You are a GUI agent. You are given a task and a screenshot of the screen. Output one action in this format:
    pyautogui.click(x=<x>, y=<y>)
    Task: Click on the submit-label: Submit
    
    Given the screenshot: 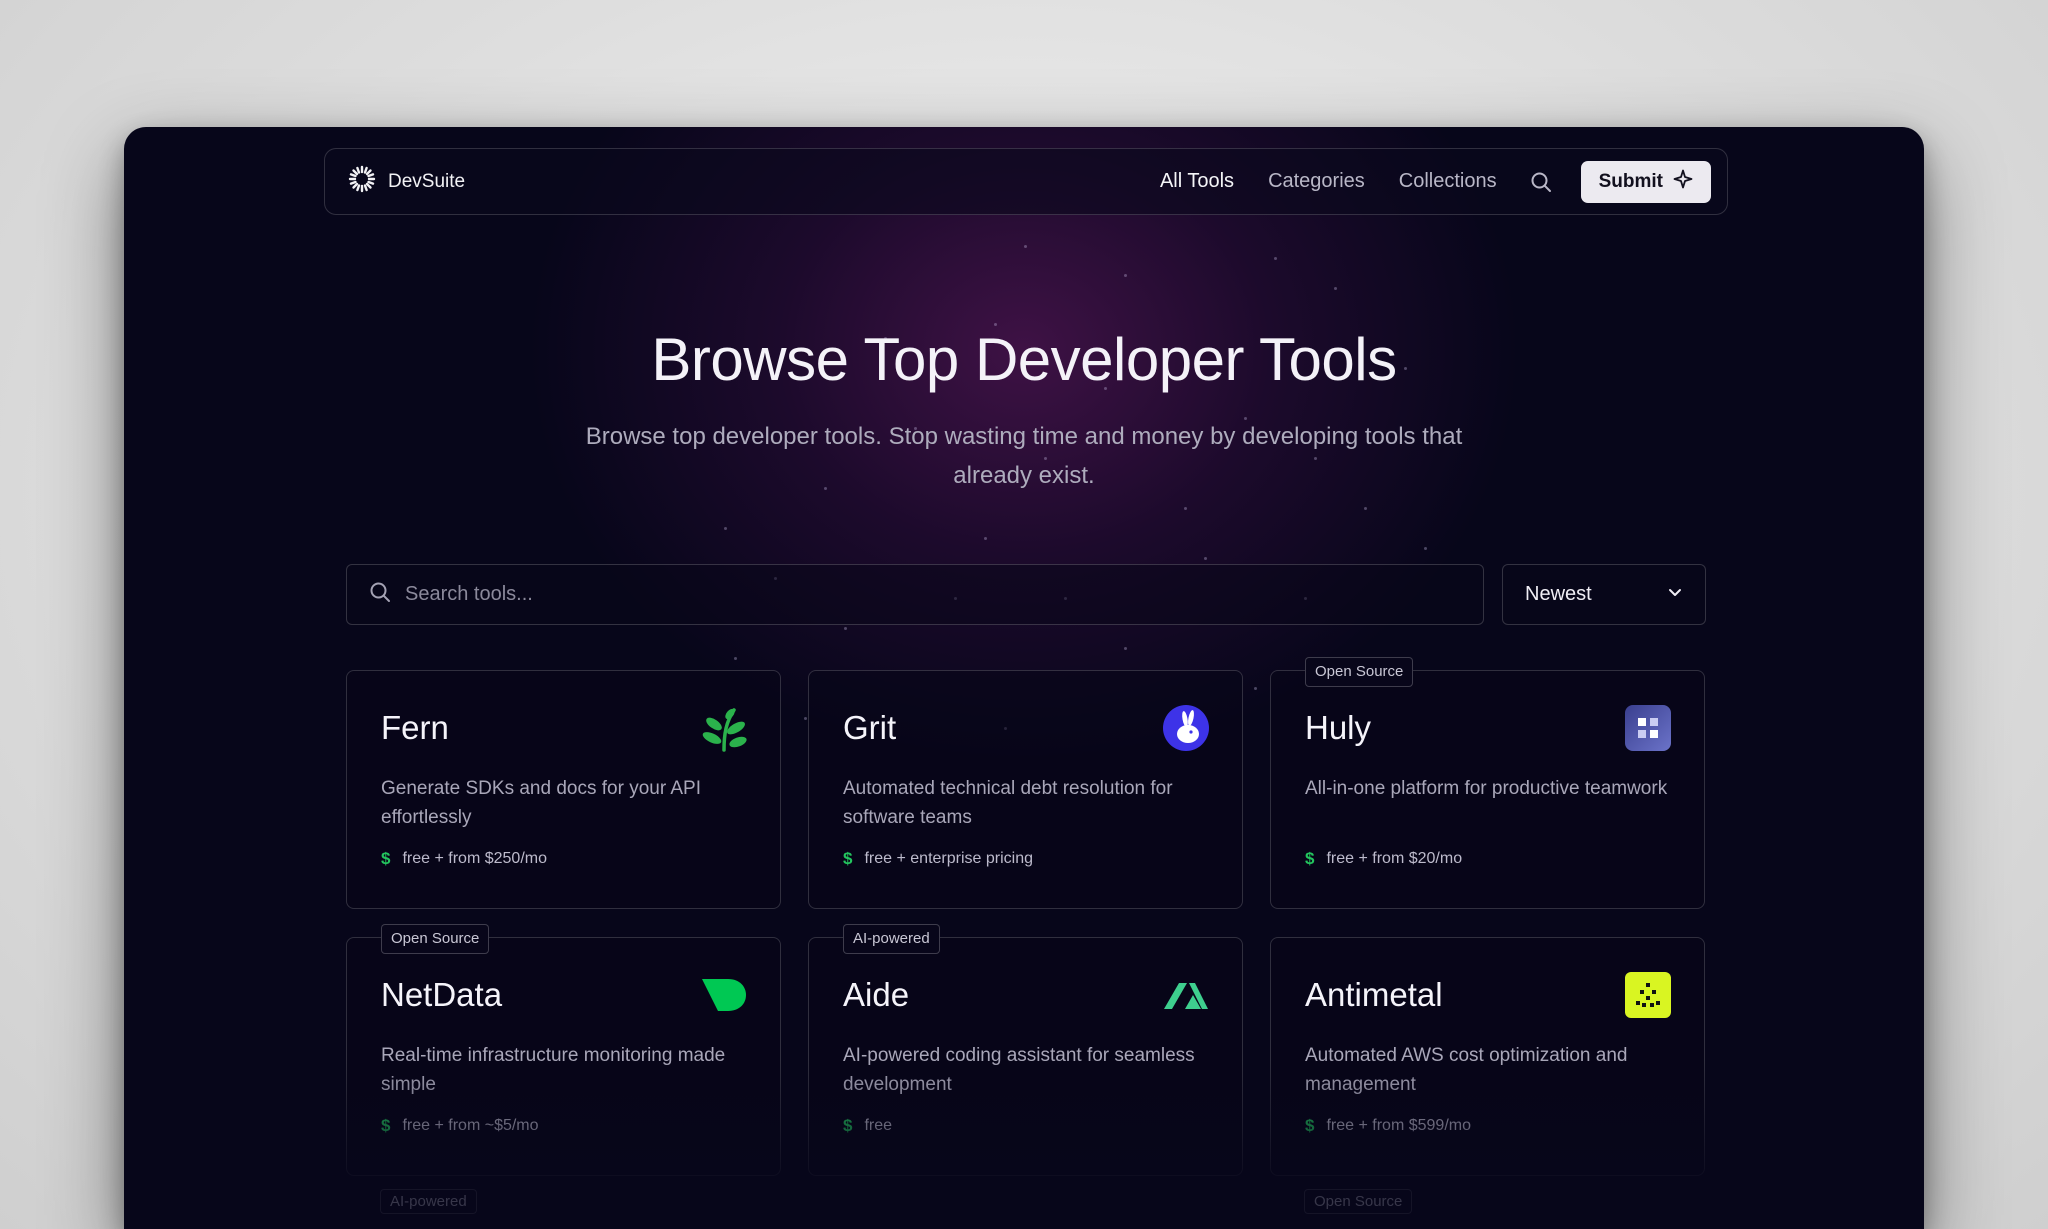 What is the action you would take?
    pyautogui.click(x=1630, y=181)
    